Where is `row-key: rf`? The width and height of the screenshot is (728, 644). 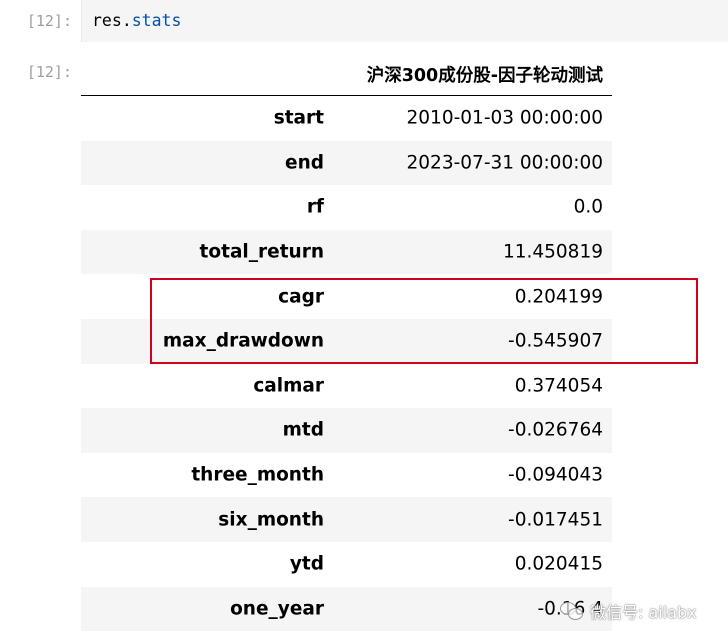 row-key: rf is located at coordinates (315, 207).